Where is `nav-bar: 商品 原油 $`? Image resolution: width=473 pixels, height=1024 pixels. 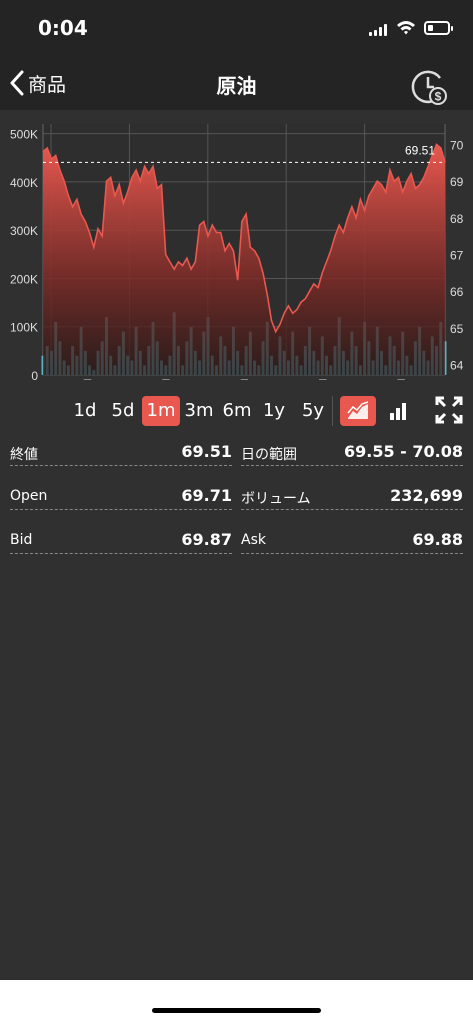 nav-bar: 商品 原油 $ is located at coordinates (236, 83).